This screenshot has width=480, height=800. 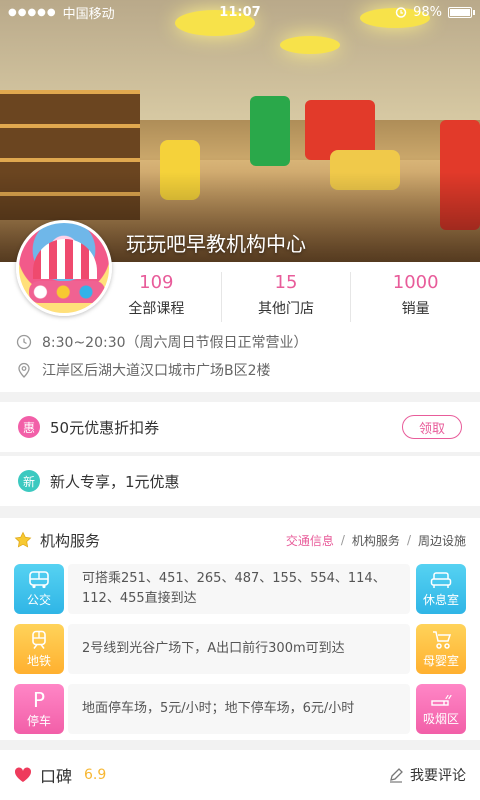 What do you see at coordinates (70, 540) in the screenshot?
I see `services-title: 机构服务` at bounding box center [70, 540].